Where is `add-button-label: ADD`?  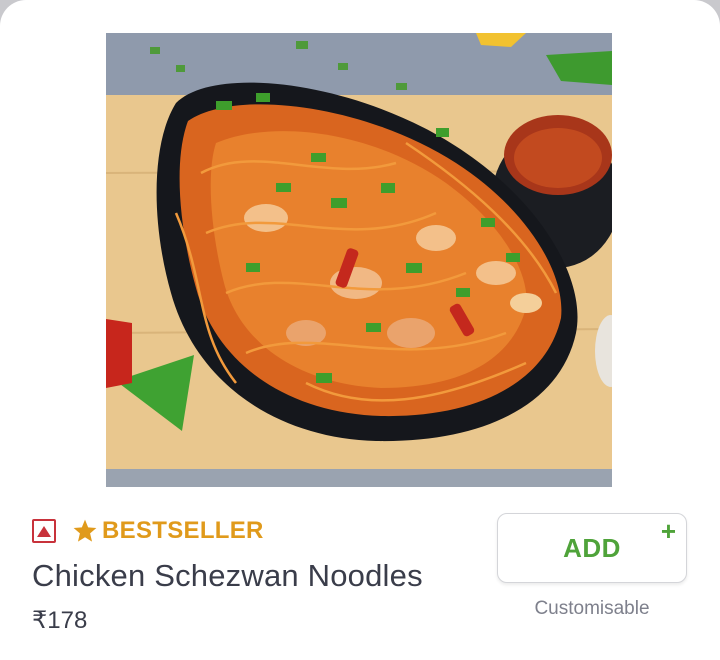 add-button-label: ADD is located at coordinates (592, 547).